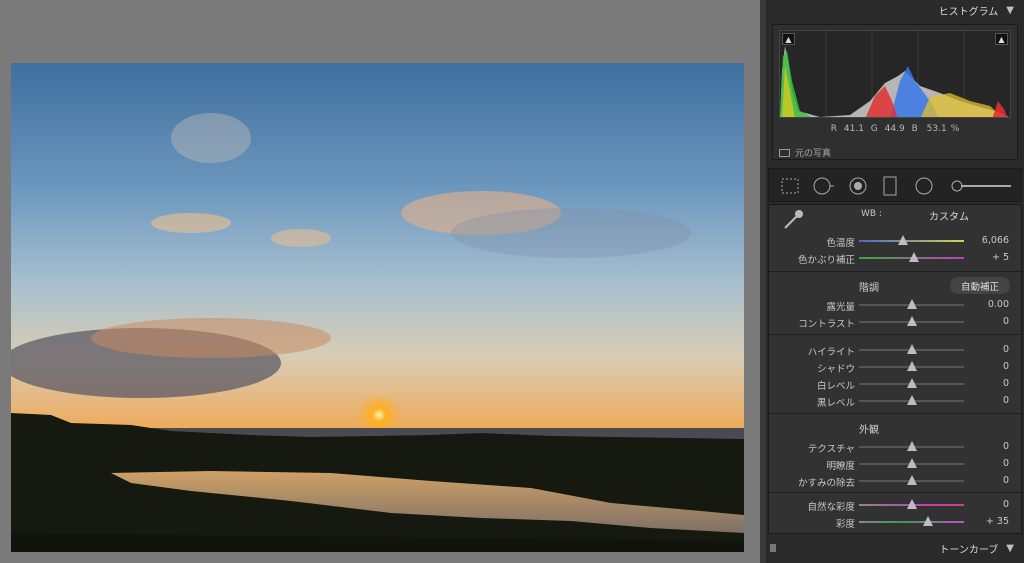 The height and width of the screenshot is (563, 1024). I want to click on tool-strip, so click(895, 185).